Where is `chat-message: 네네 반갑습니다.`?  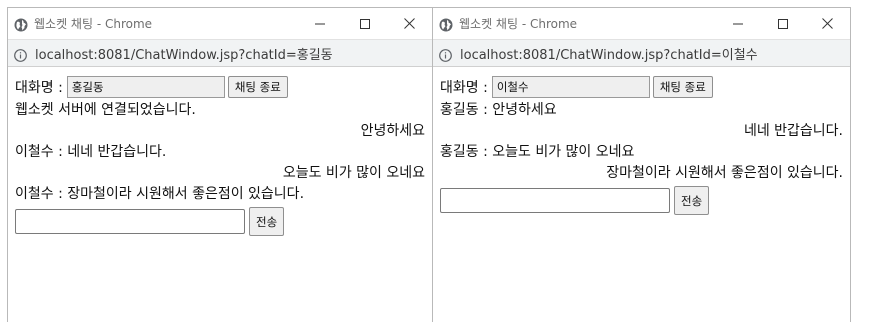 chat-message: 네네 반갑습니다. is located at coordinates (793, 131).